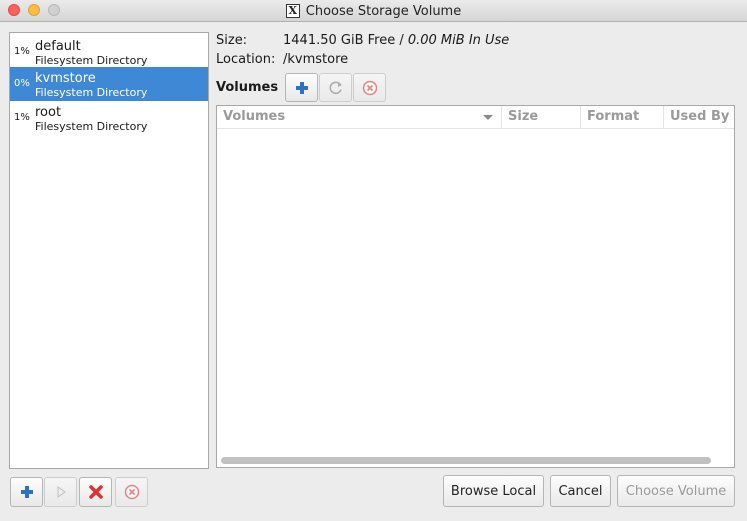 The height and width of the screenshot is (521, 747). What do you see at coordinates (65, 78) in the screenshot?
I see `pool-name: kvmstore` at bounding box center [65, 78].